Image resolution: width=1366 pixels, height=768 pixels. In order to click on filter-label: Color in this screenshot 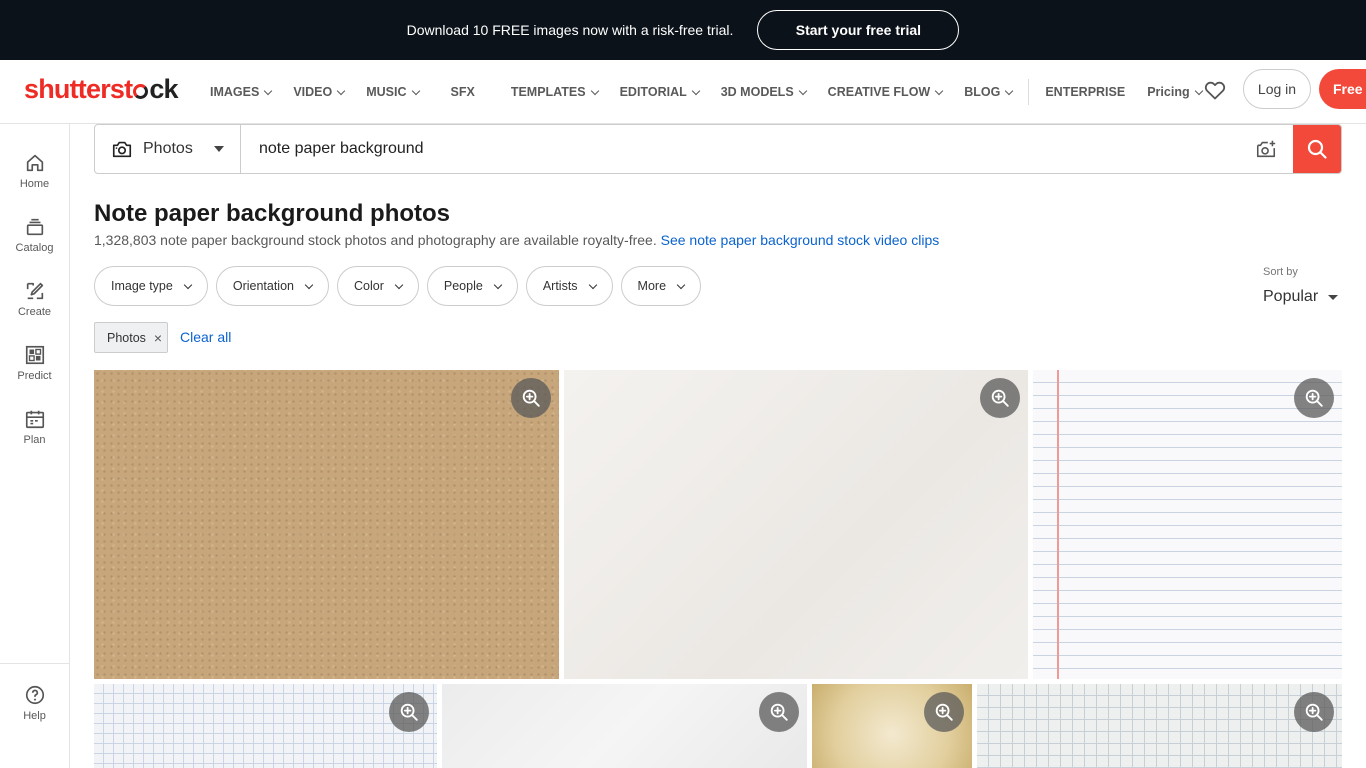, I will do `click(369, 286)`.